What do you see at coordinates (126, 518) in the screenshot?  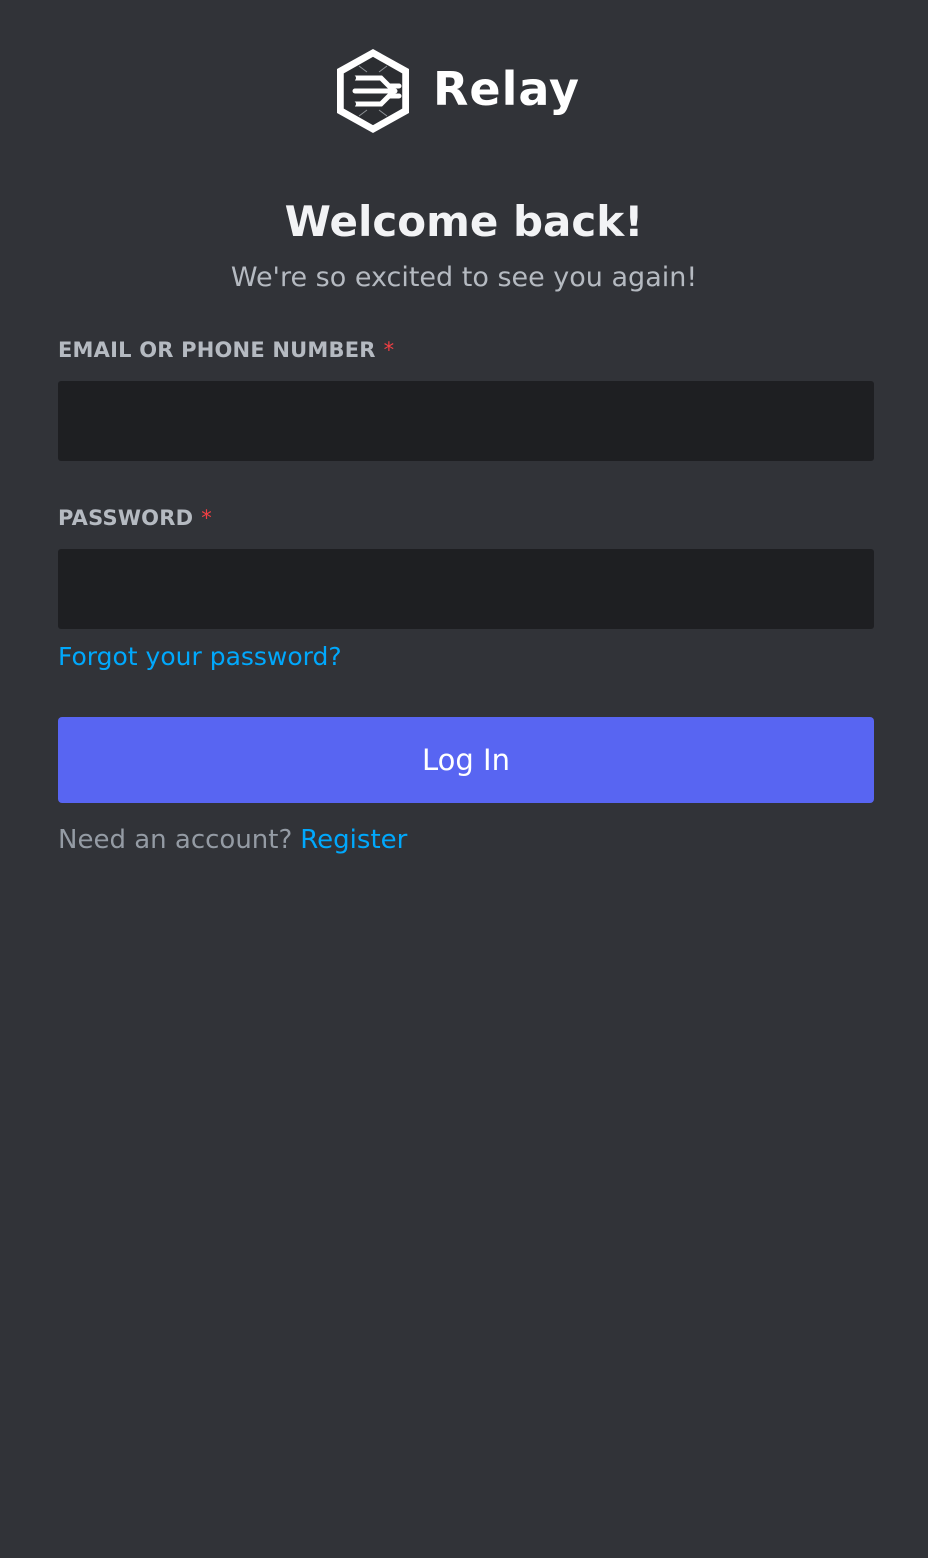 I see `password-label-text: PASSWORD` at bounding box center [126, 518].